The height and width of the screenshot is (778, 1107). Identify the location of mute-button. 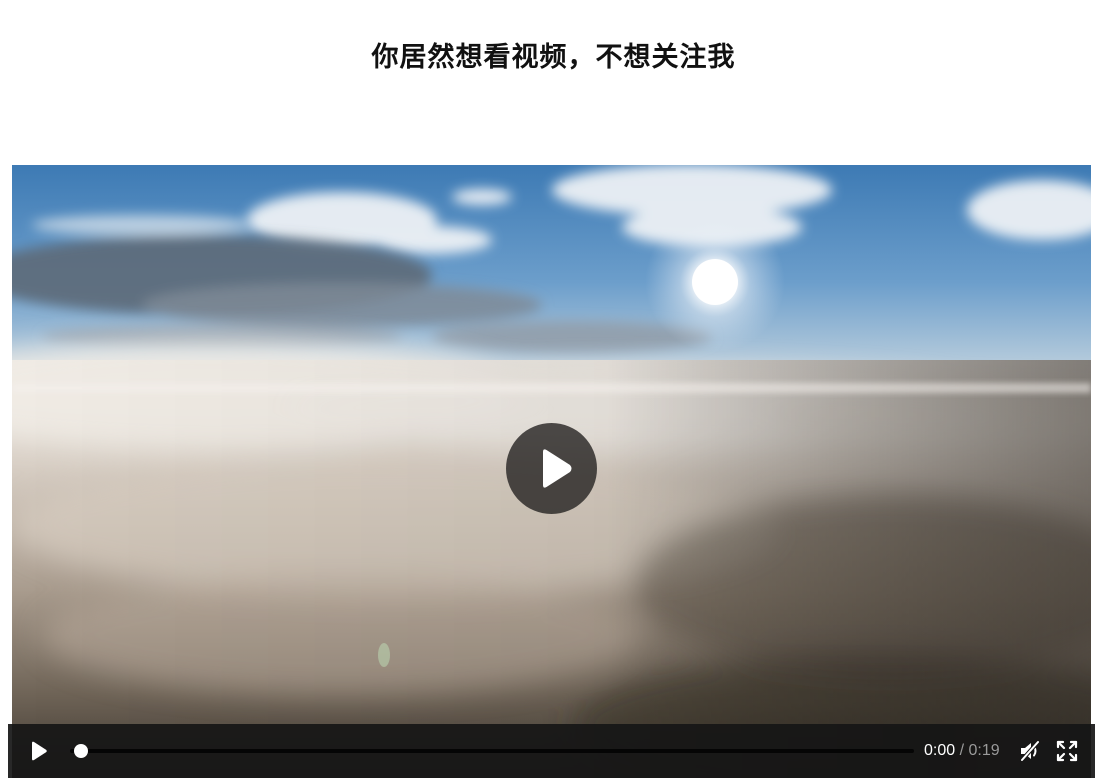
(1030, 751).